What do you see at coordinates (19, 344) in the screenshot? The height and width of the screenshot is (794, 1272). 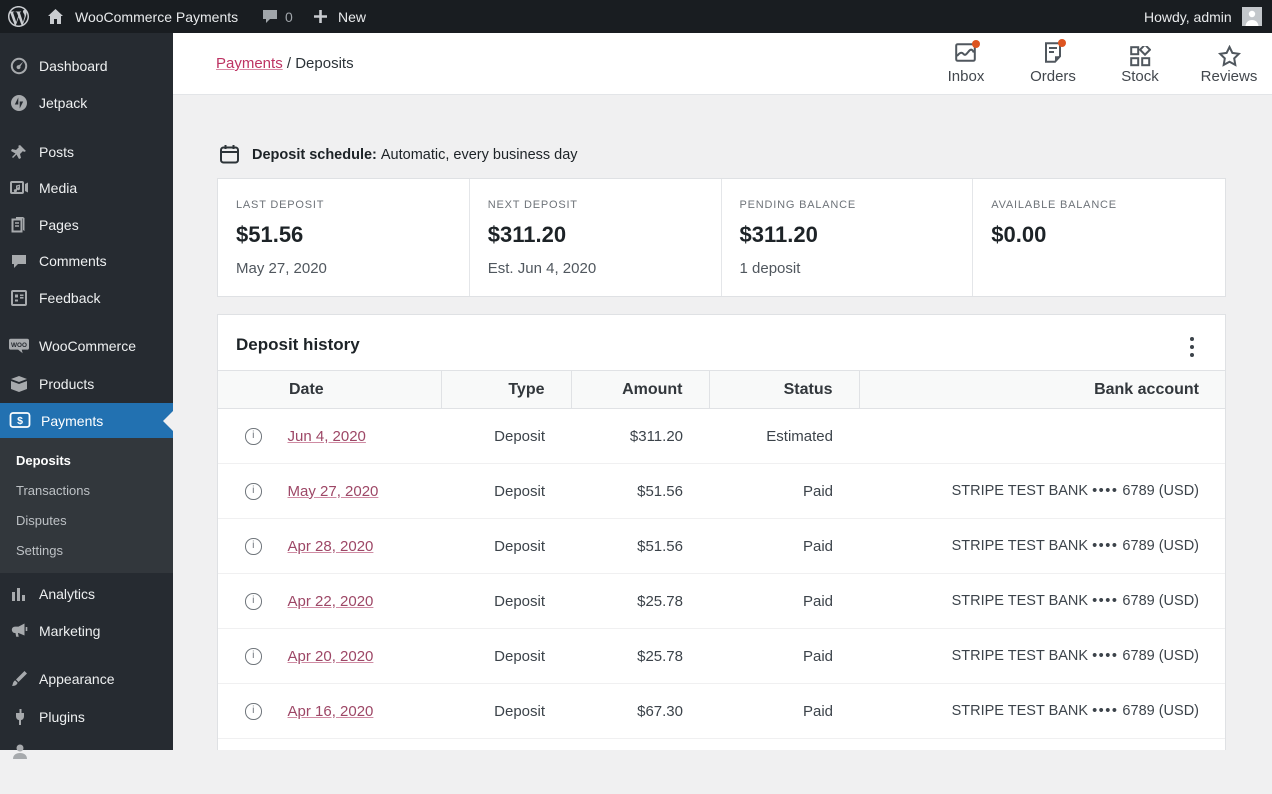 I see `svg-text: WOO` at bounding box center [19, 344].